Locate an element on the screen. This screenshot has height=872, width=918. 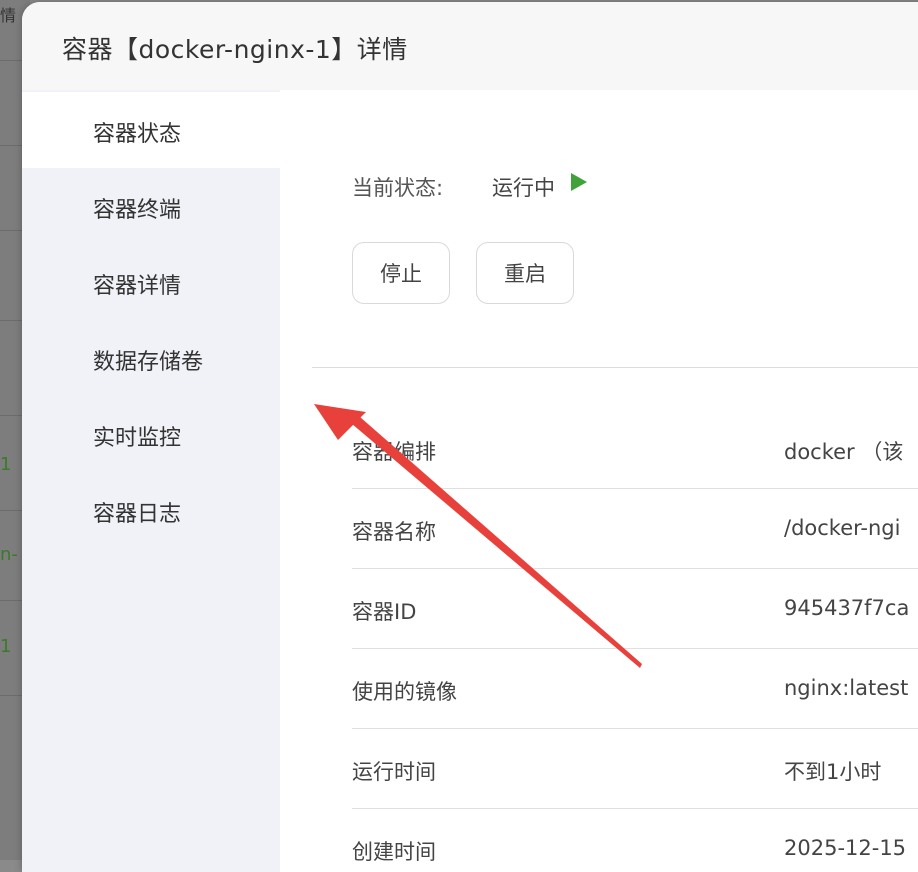
stop-button: 停止 is located at coordinates (401, 273).